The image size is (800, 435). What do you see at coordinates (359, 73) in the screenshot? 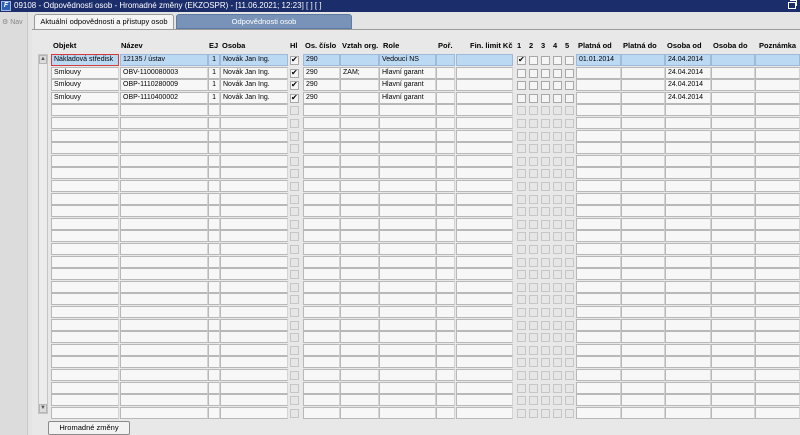
I see `cell-vztah: ZAM;` at bounding box center [359, 73].